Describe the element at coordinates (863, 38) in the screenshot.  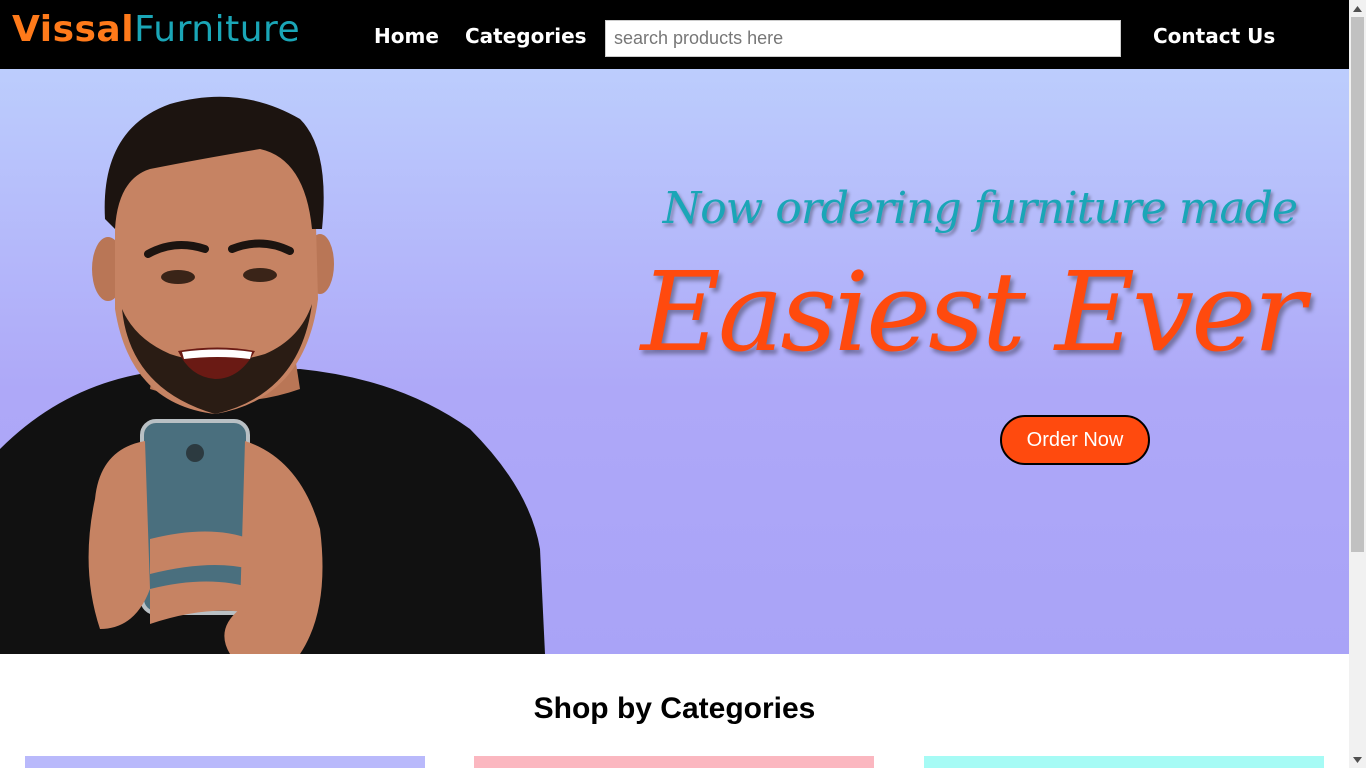
I see `search-input` at that location.